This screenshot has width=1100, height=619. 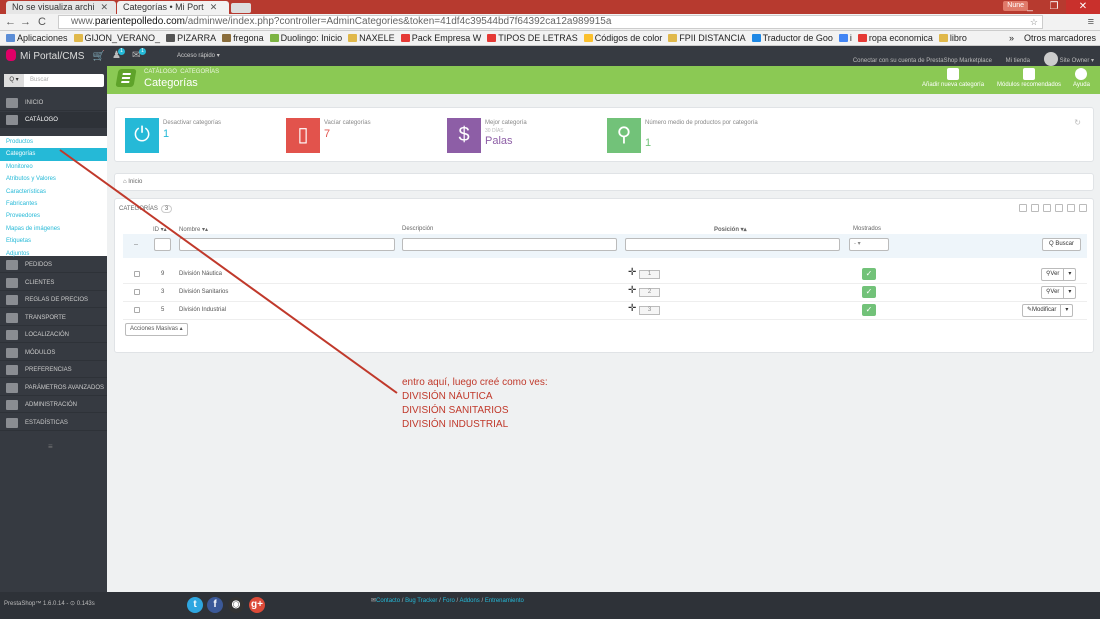 I want to click on cloud-icon, so click(x=1035, y=208).